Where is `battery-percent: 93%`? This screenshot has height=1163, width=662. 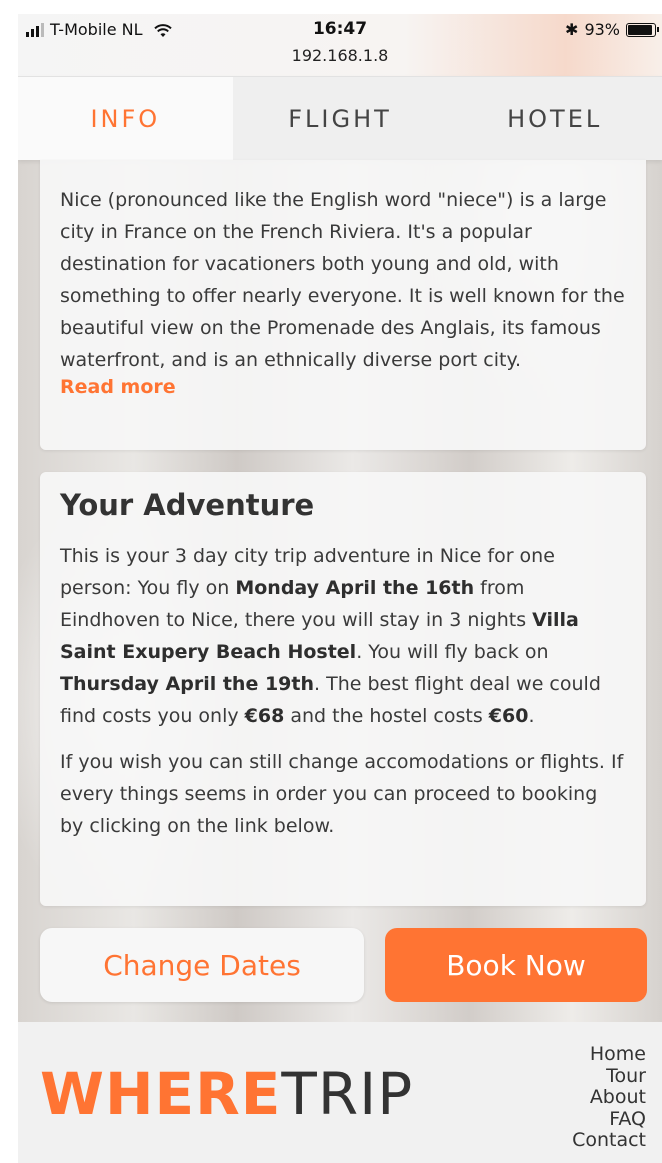
battery-percent: 93% is located at coordinates (602, 29).